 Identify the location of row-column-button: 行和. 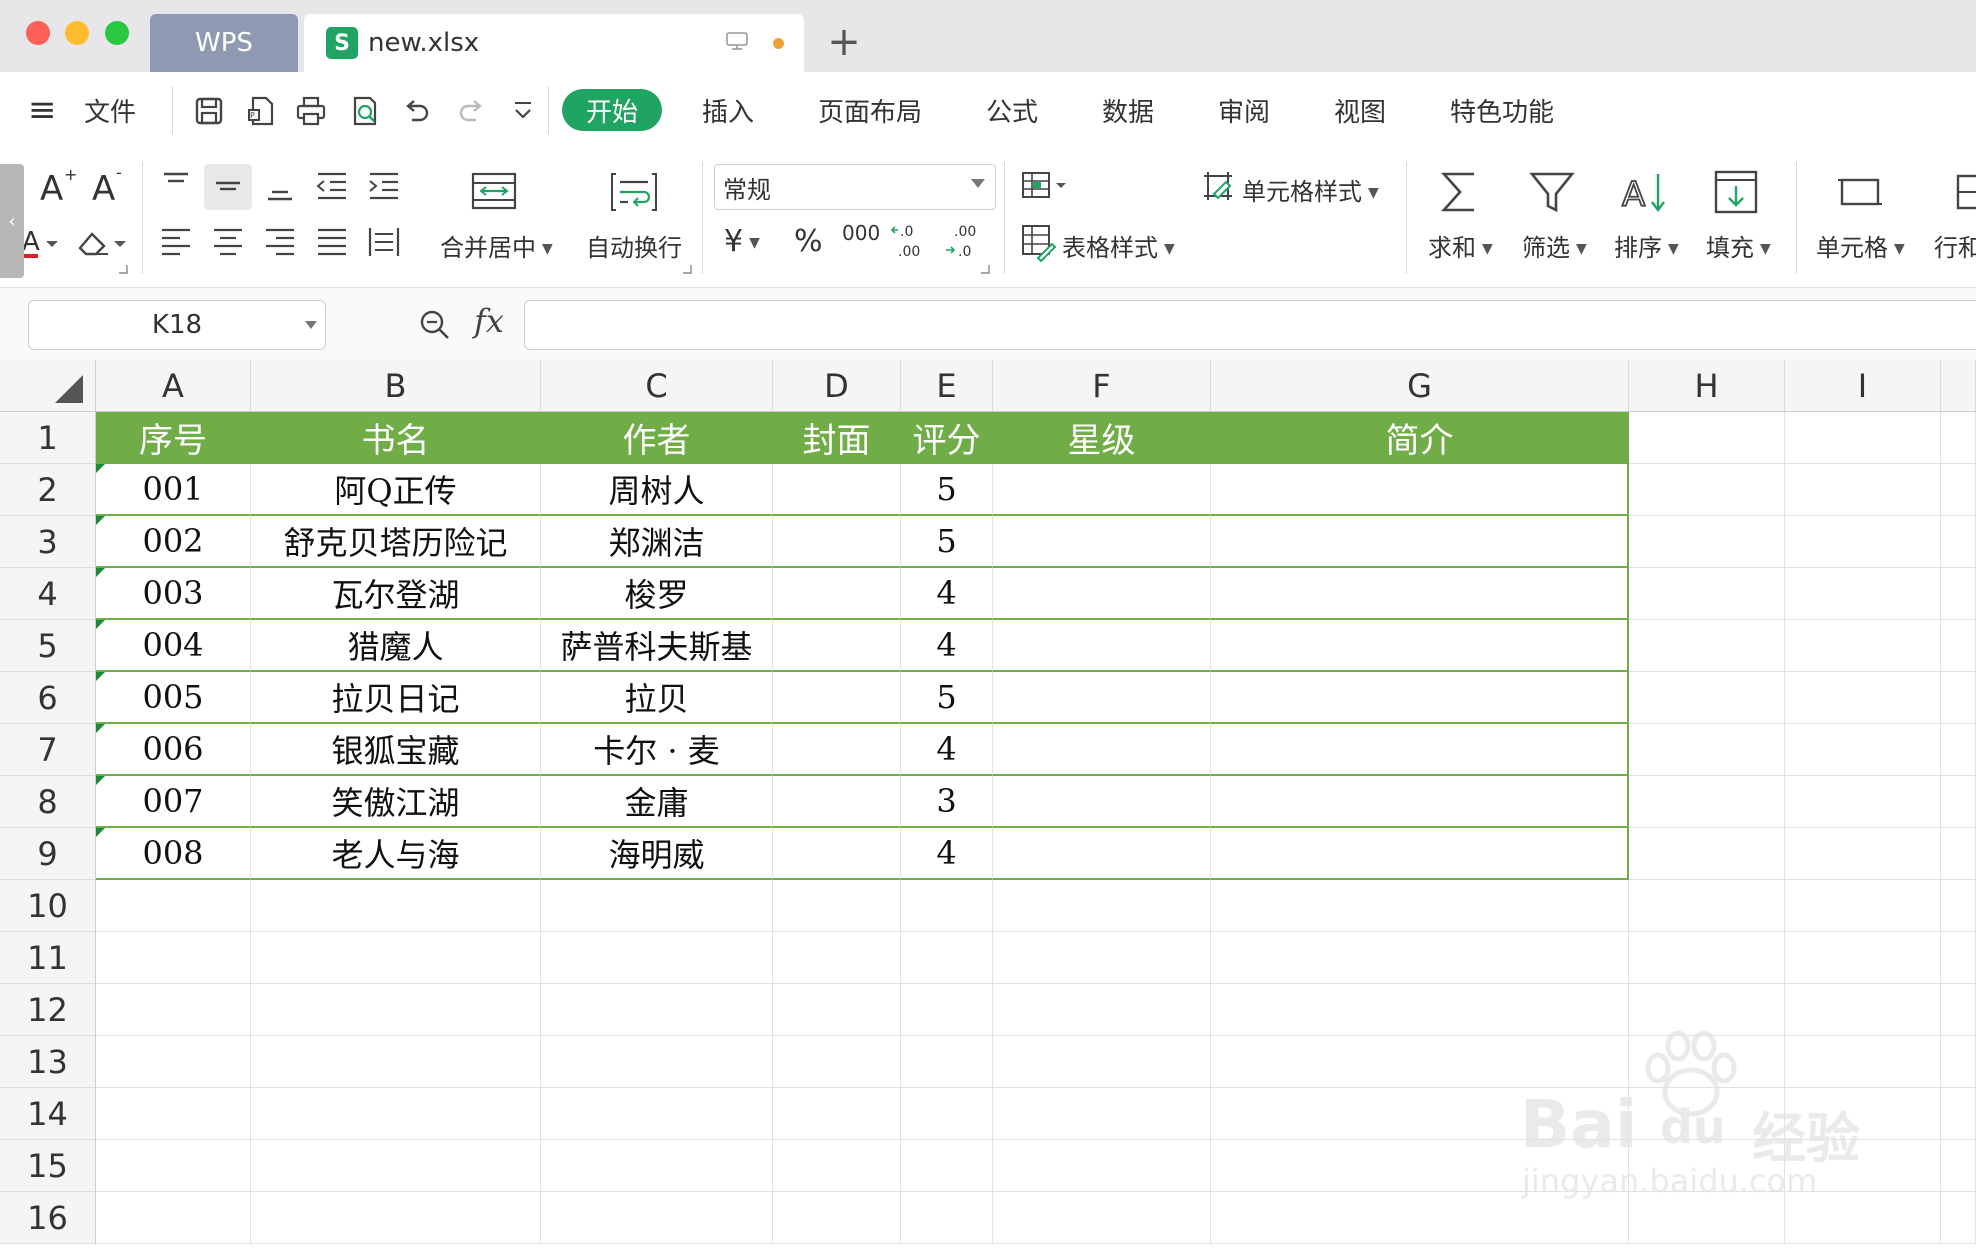
(1955, 245).